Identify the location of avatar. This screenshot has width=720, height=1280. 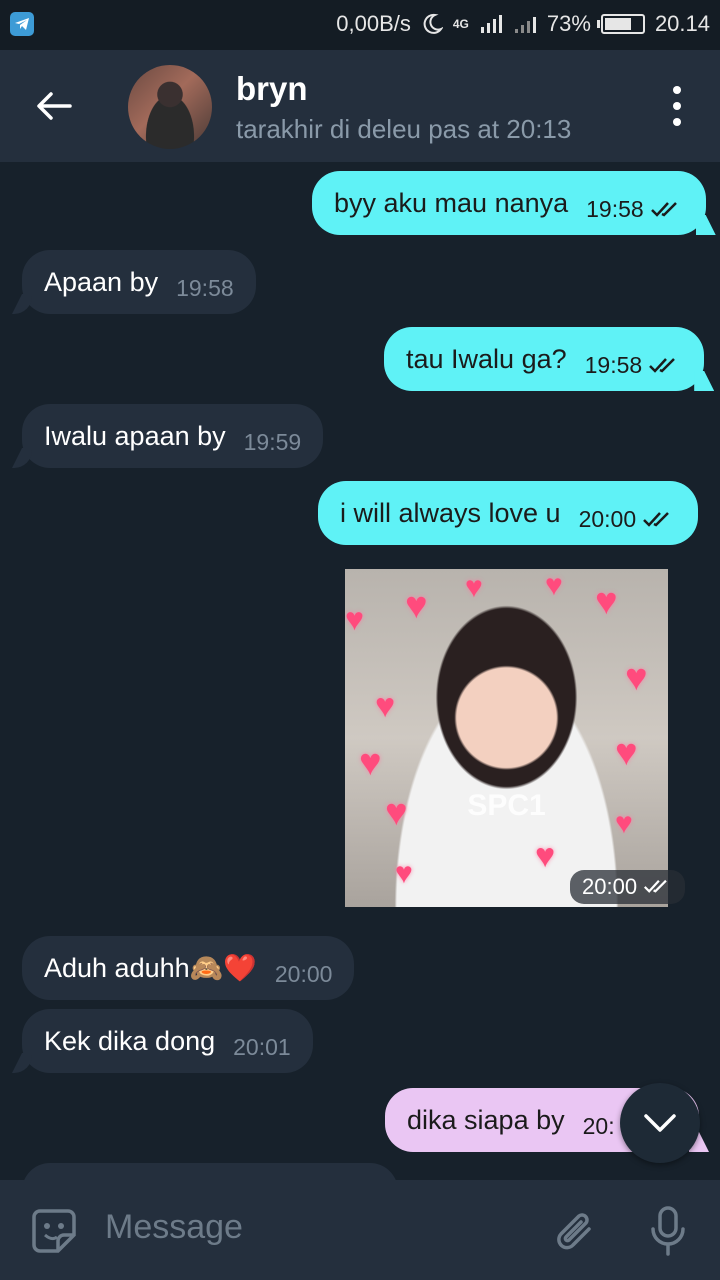
(170, 107).